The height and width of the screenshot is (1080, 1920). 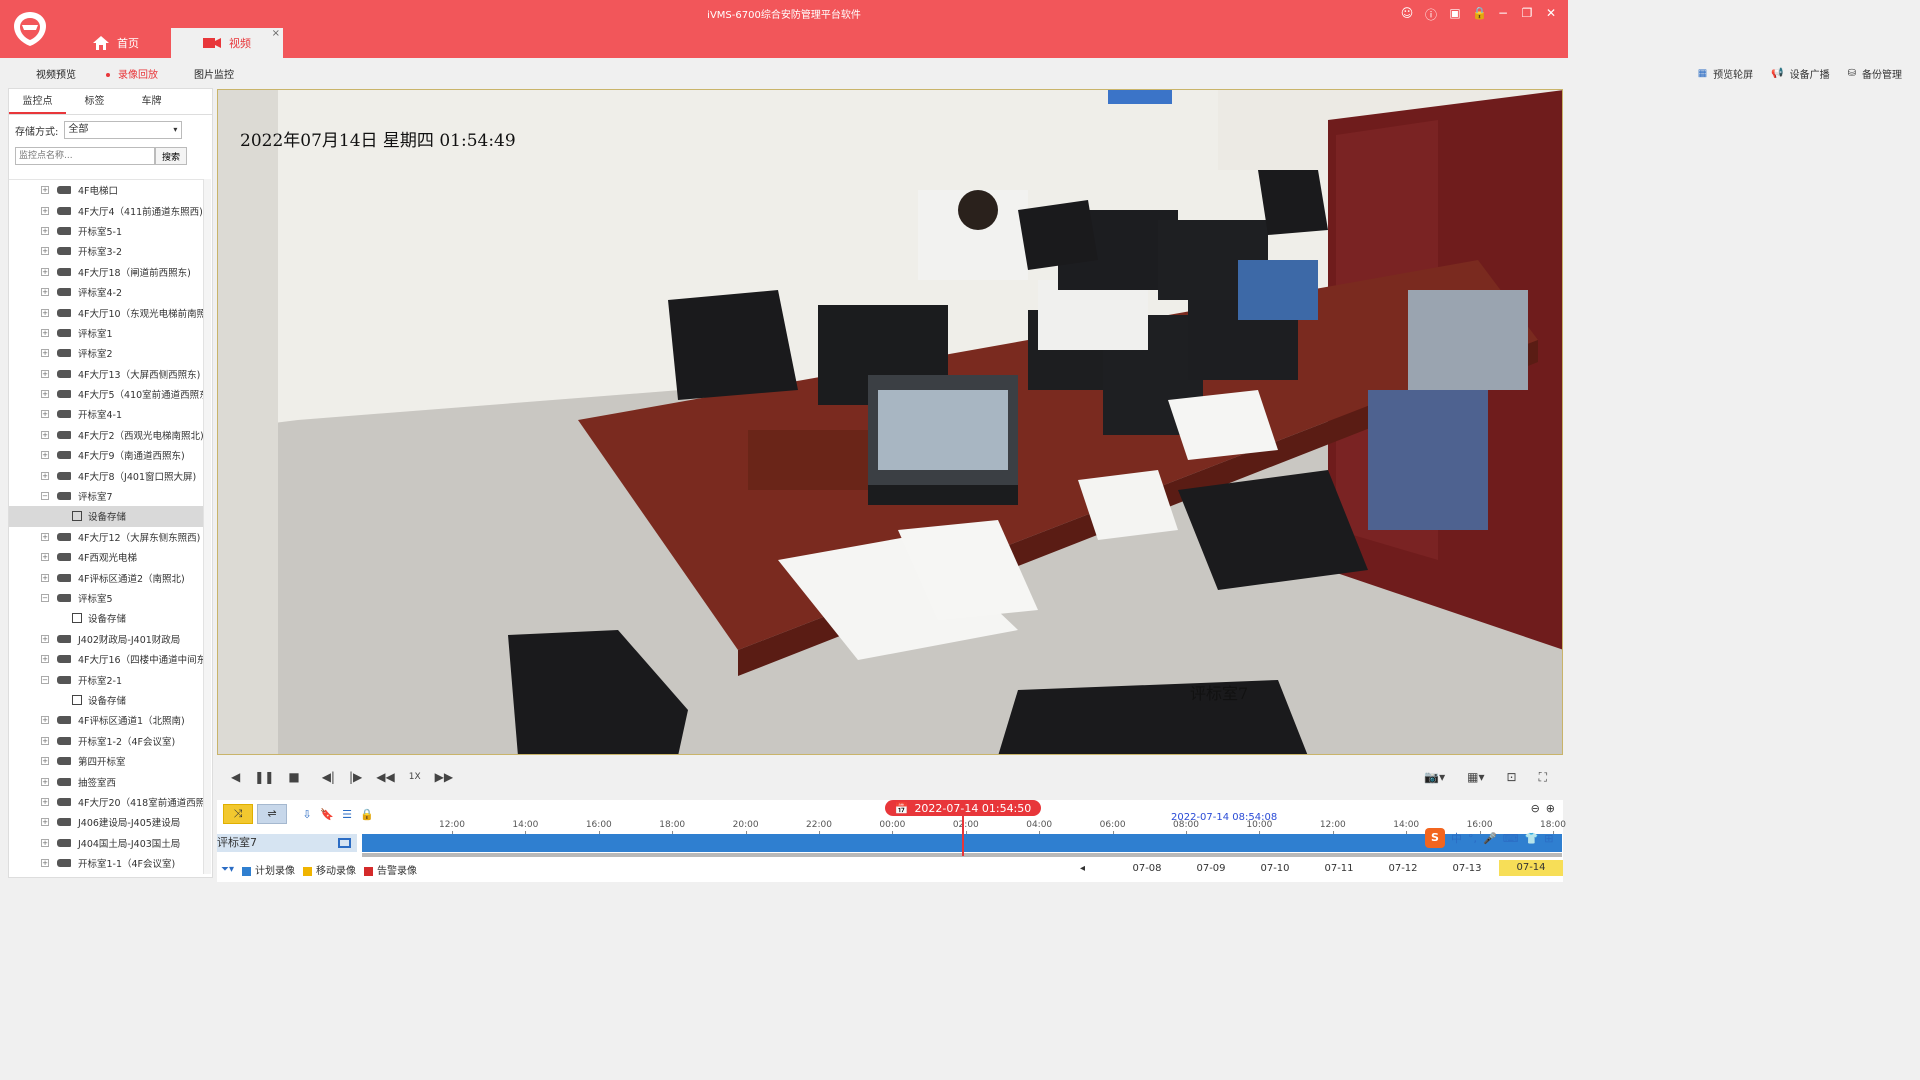 What do you see at coordinates (106, 843) in the screenshot?
I see `tree-camera-item: + J404国土局-J403国土局` at bounding box center [106, 843].